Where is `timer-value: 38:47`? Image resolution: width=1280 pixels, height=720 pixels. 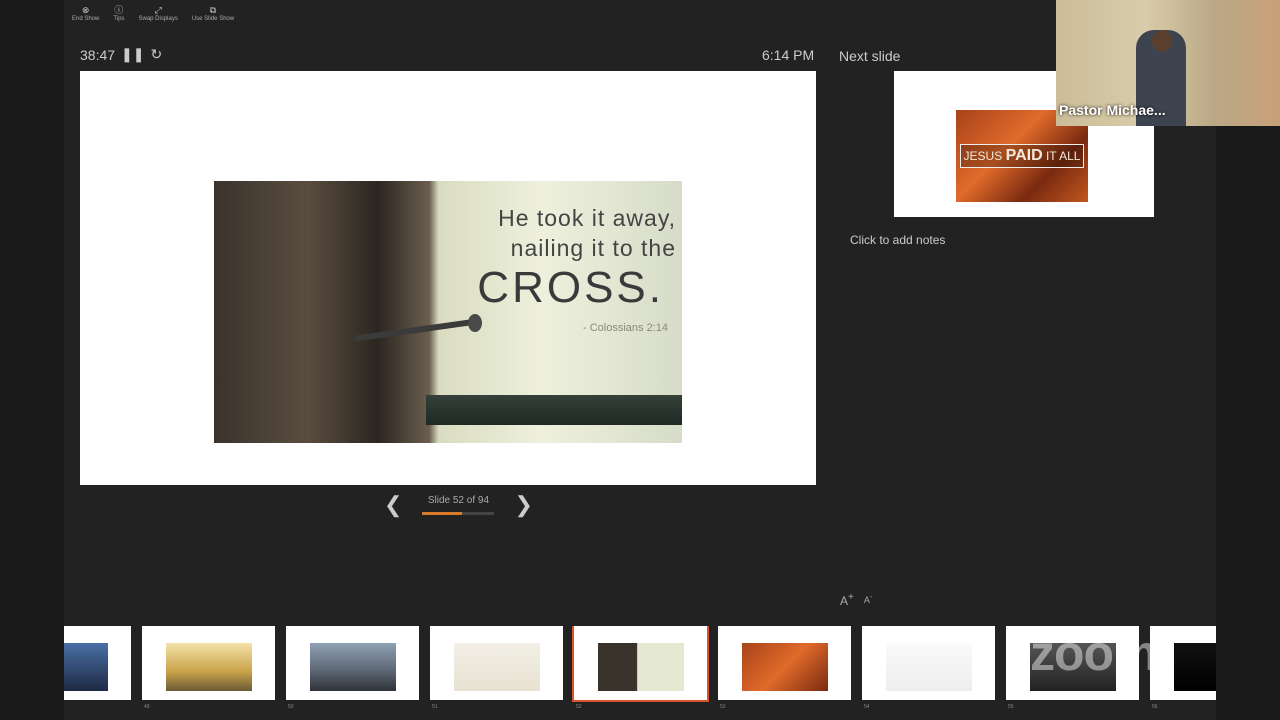 timer-value: 38:47 is located at coordinates (98, 54).